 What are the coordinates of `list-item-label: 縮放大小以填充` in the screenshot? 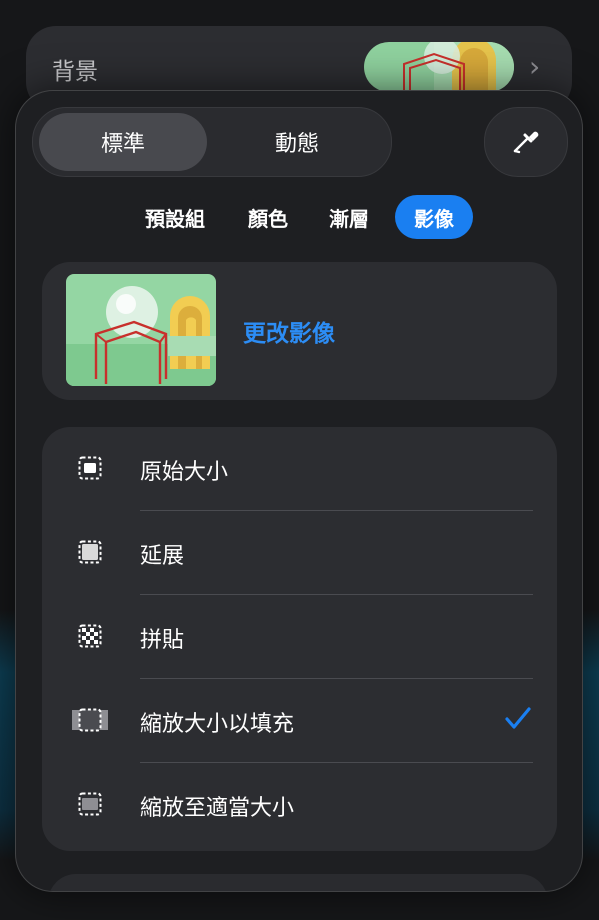 It's located at (217, 724).